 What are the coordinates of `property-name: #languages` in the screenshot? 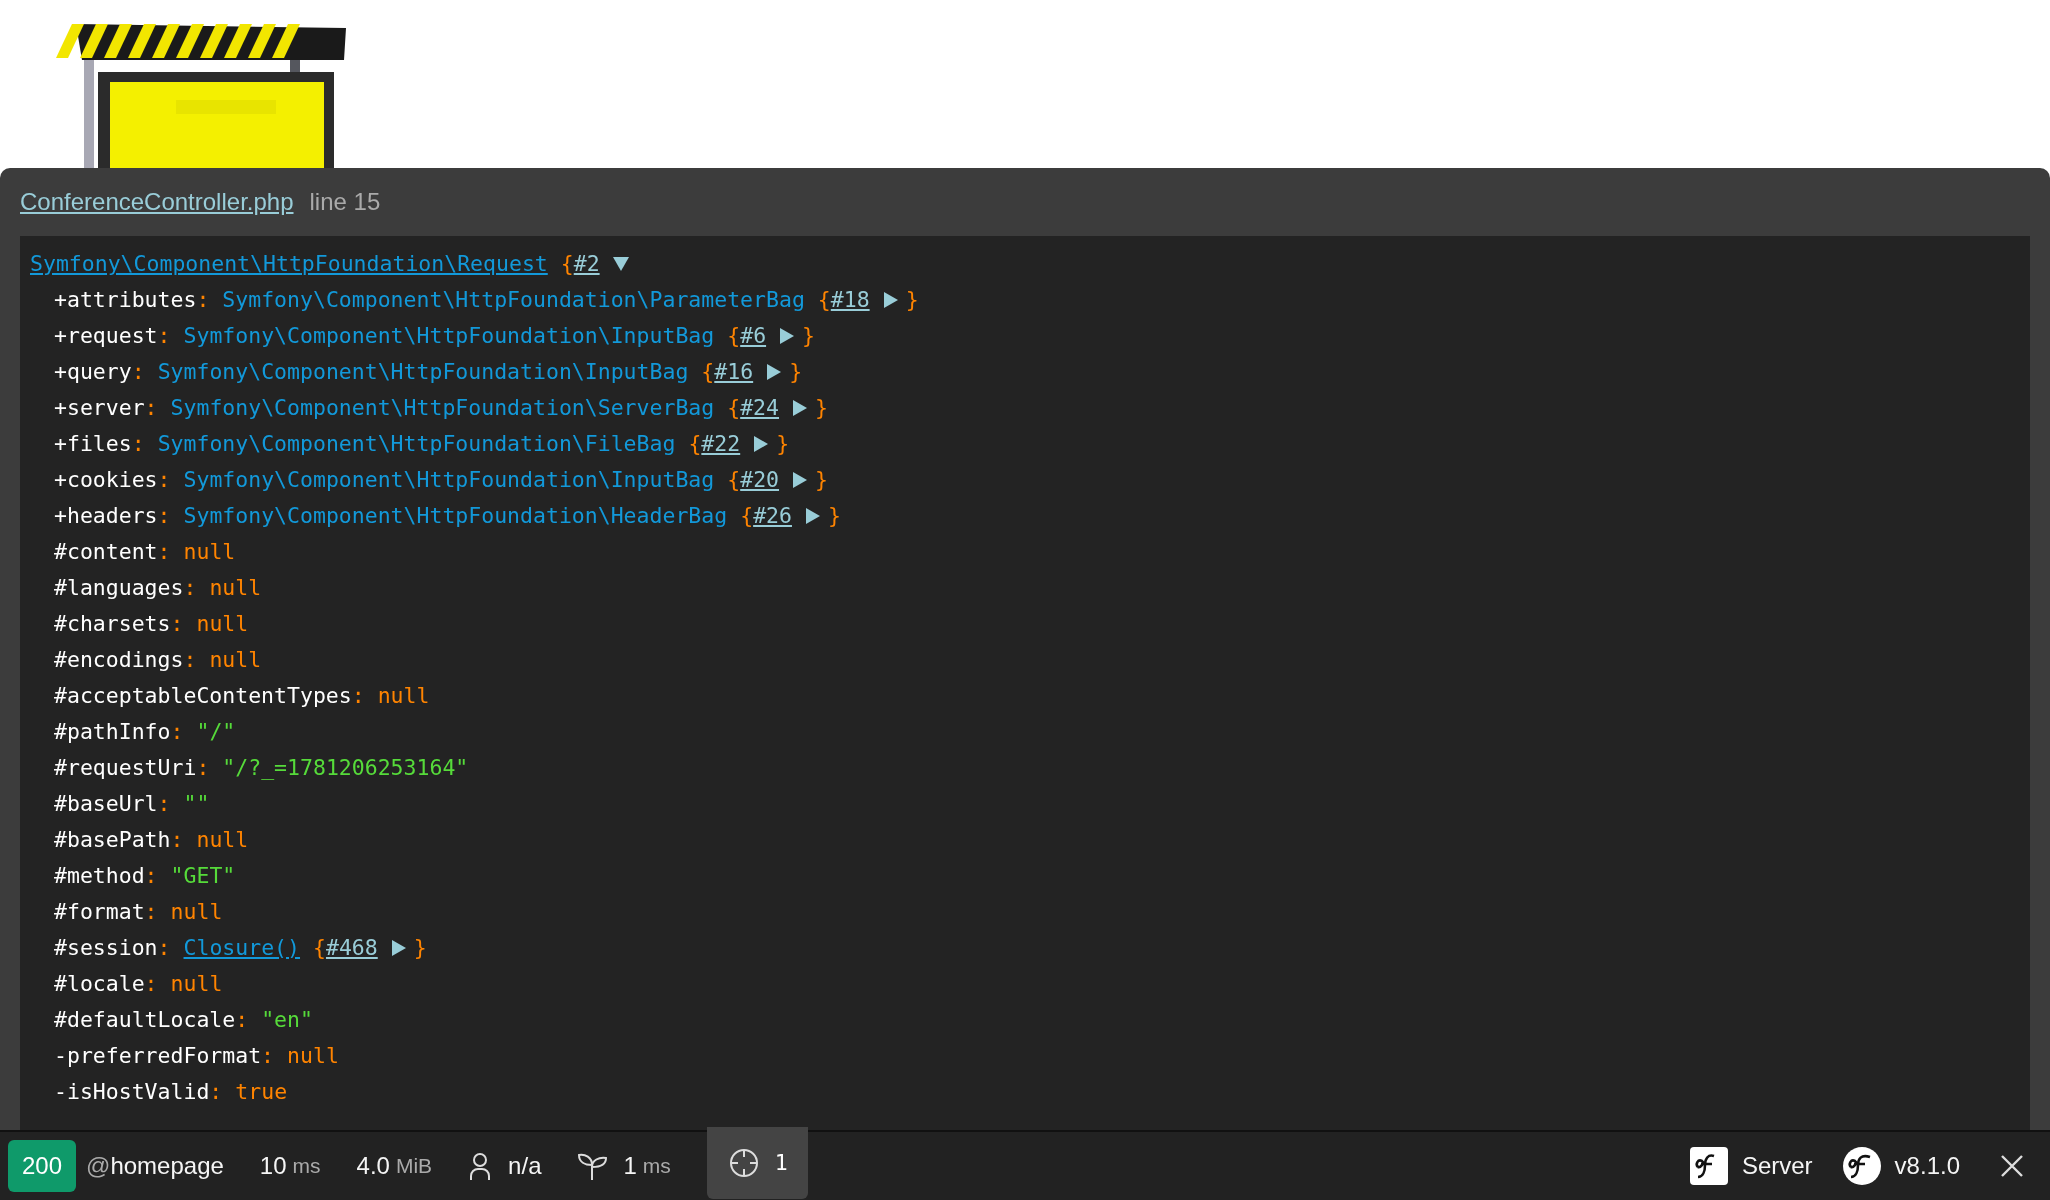 It's located at (119, 588).